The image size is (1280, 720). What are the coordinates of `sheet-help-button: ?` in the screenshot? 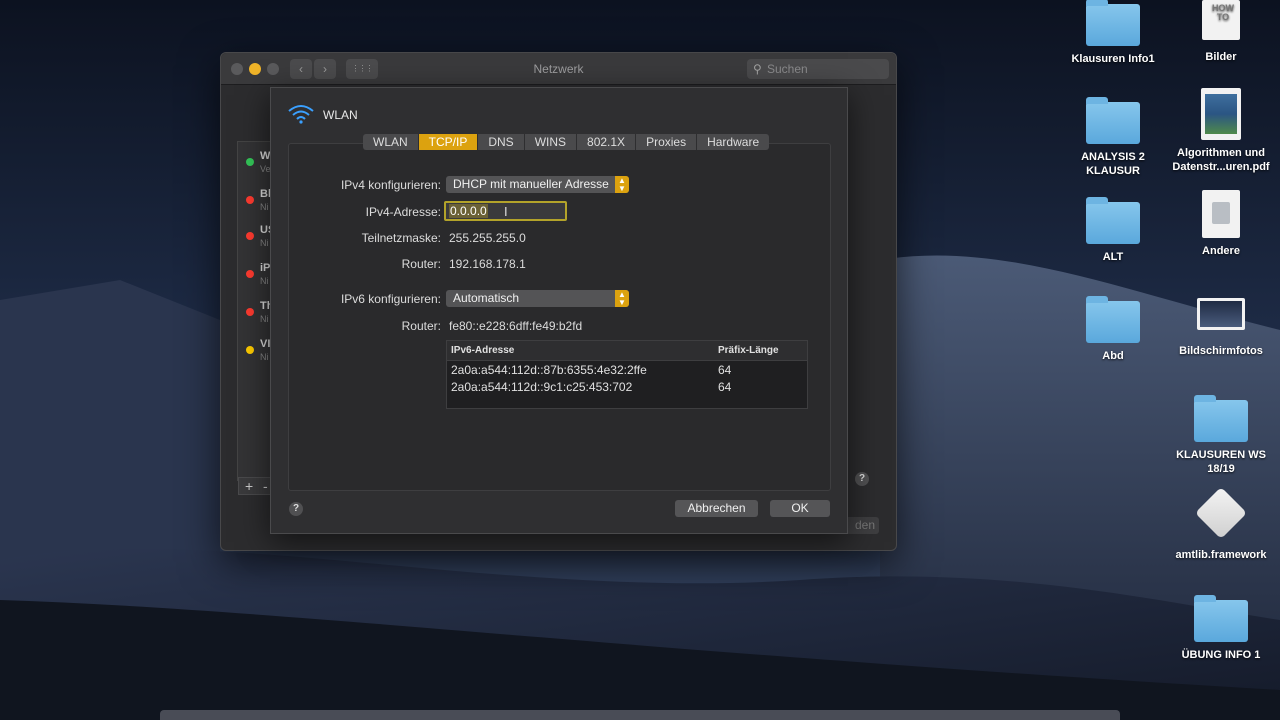 It's located at (296, 509).